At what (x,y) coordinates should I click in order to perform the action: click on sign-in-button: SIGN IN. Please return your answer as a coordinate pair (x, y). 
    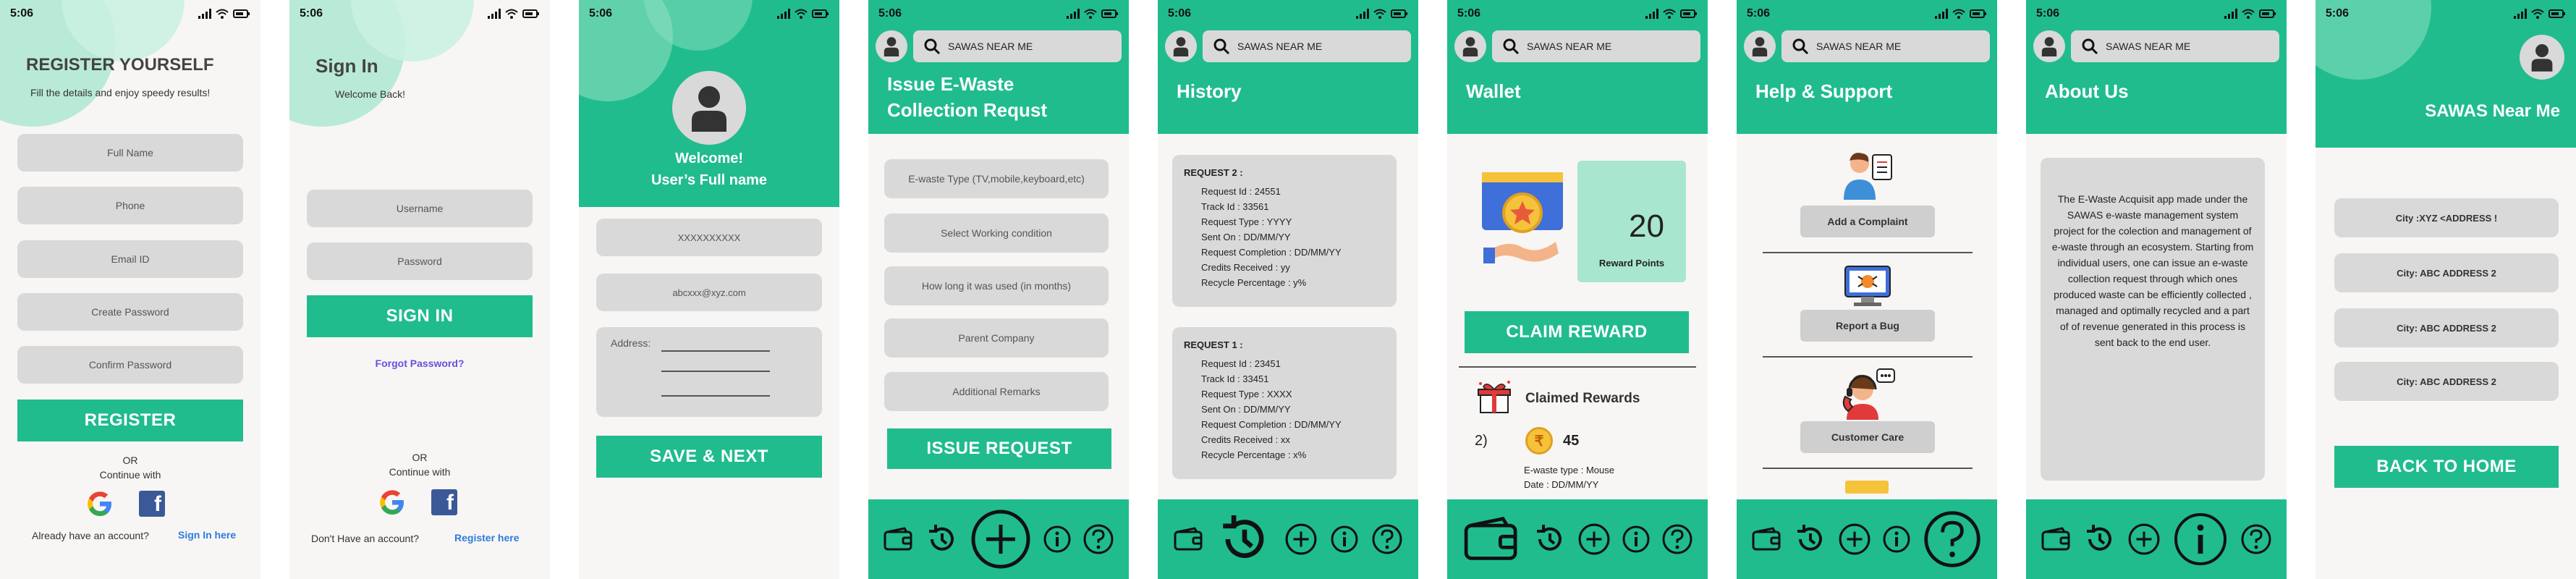
    Looking at the image, I should click on (420, 316).